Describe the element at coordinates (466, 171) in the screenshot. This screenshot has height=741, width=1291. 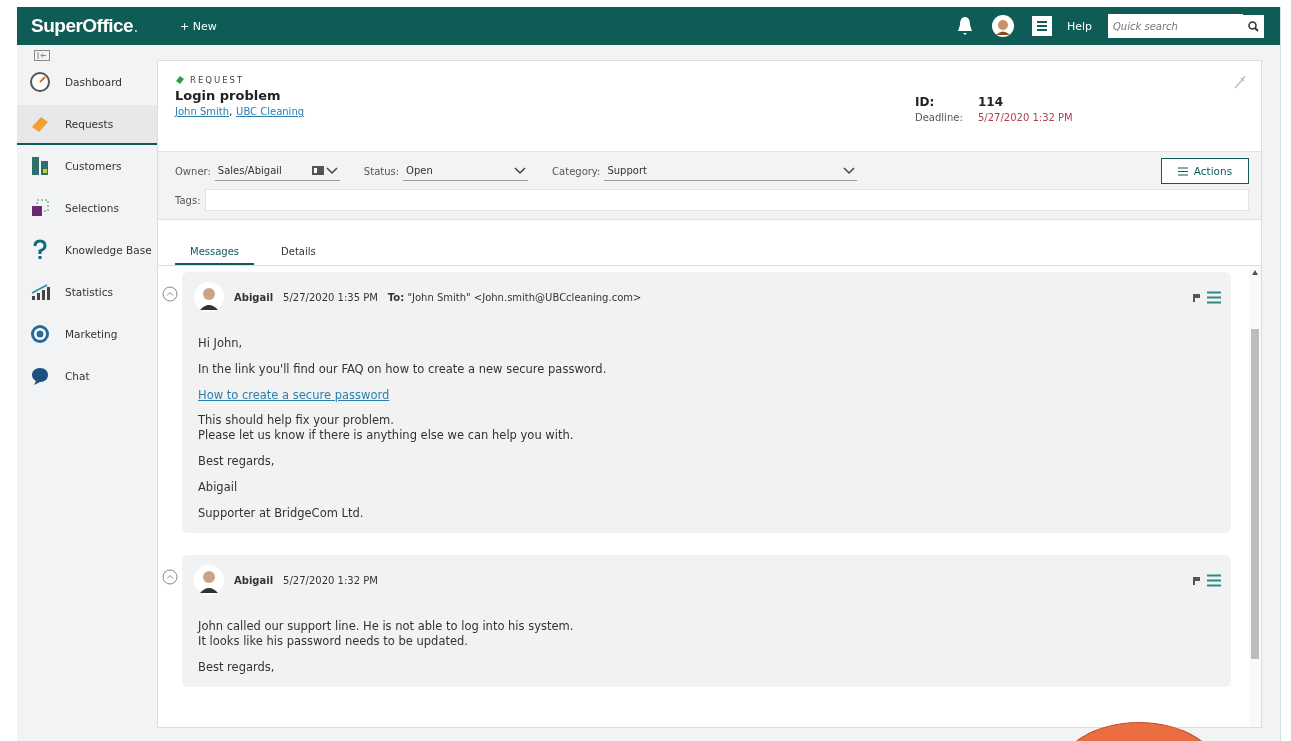
I see `status-dropdown: Open` at that location.